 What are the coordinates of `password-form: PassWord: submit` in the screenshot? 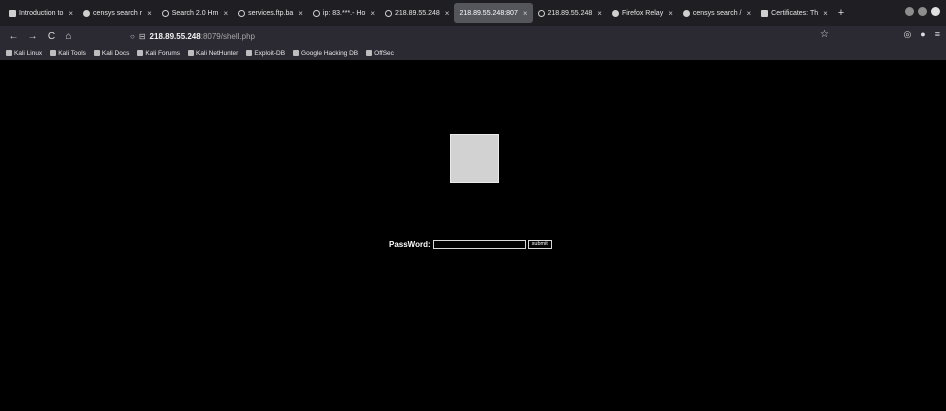 It's located at (470, 244).